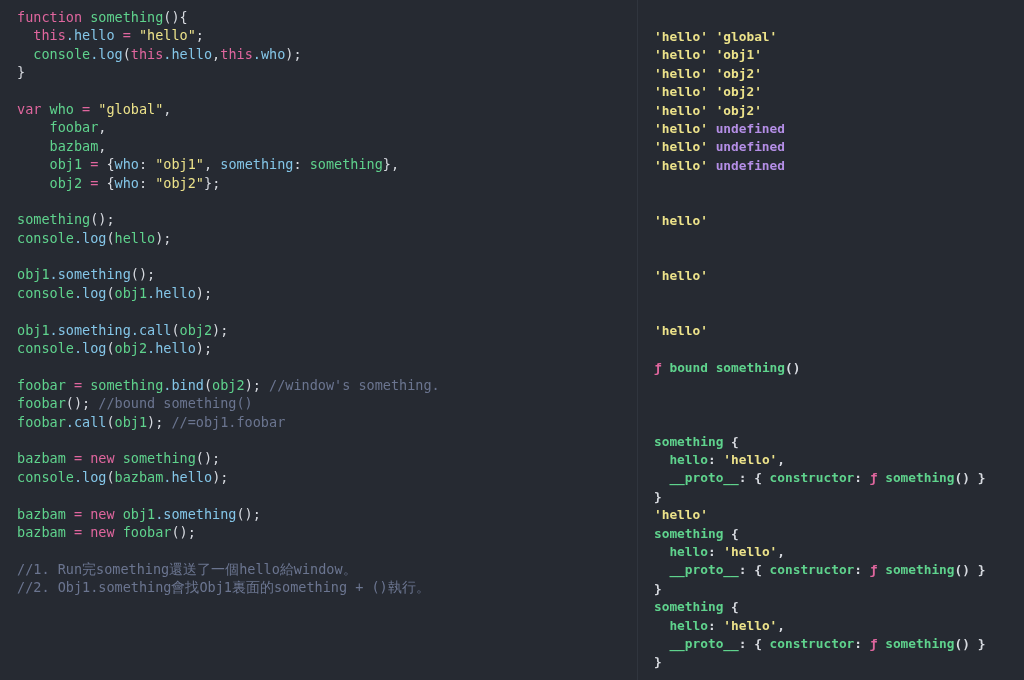  What do you see at coordinates (135, 403) in the screenshot?
I see `code-line: foobar(); //bound something()` at bounding box center [135, 403].